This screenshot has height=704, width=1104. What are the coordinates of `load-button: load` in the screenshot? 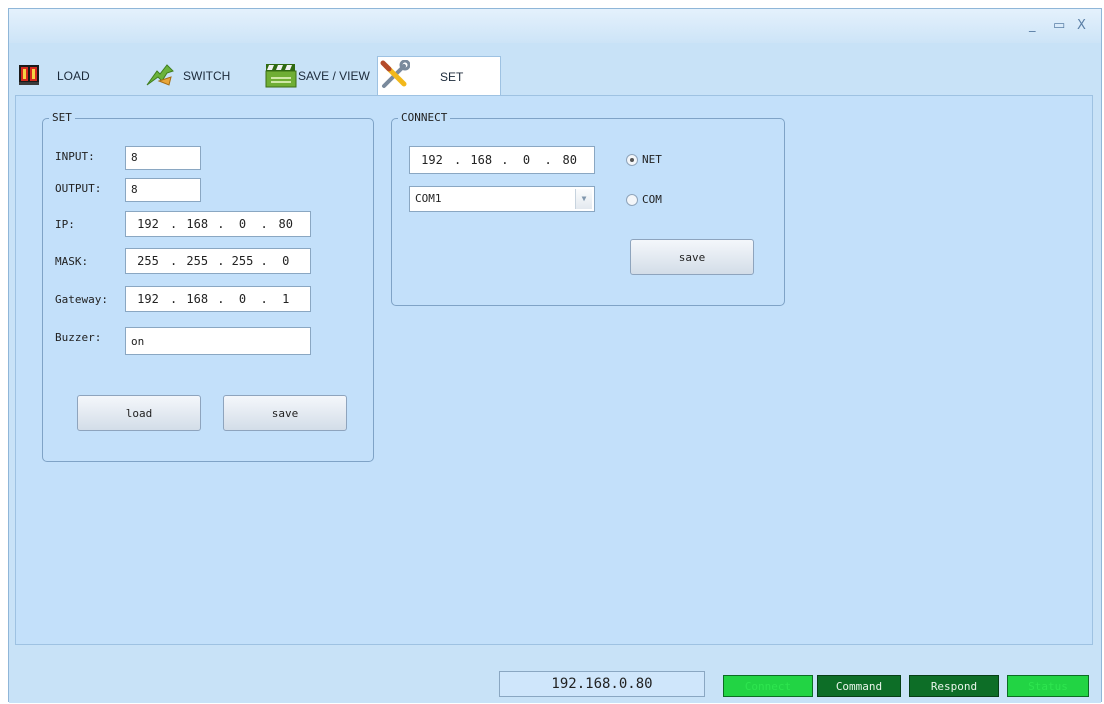 It's located at (139, 413).